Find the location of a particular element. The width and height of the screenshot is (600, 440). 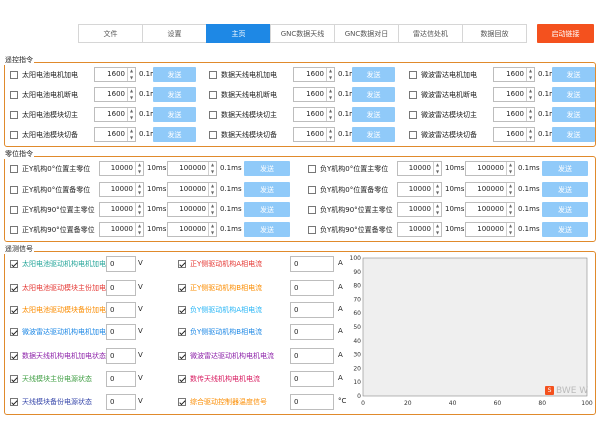

tab-1: 设置 is located at coordinates (174, 33).